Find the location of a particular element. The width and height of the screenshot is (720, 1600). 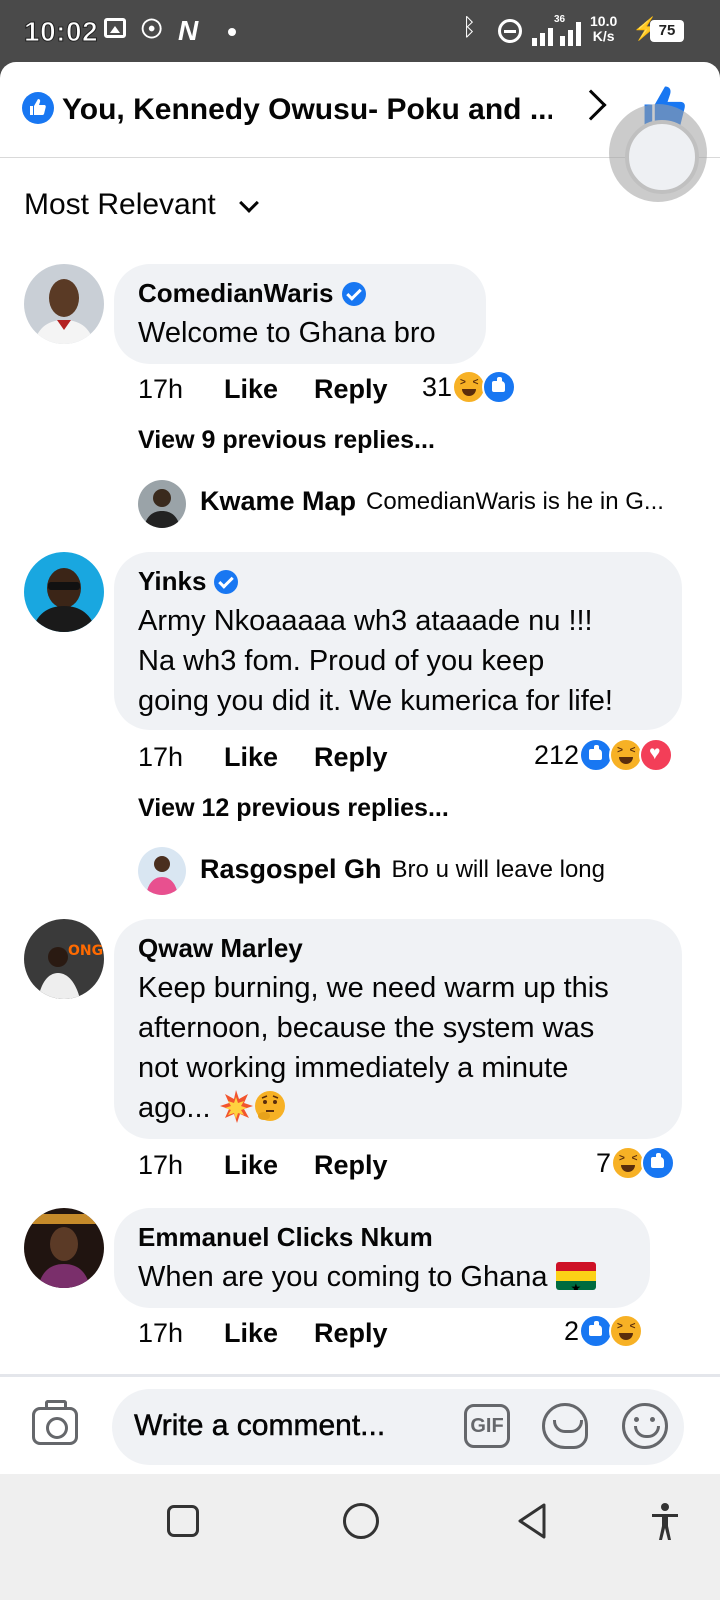

comment-text: When are you coming to Ghana ★ is located at coordinates (382, 1277).